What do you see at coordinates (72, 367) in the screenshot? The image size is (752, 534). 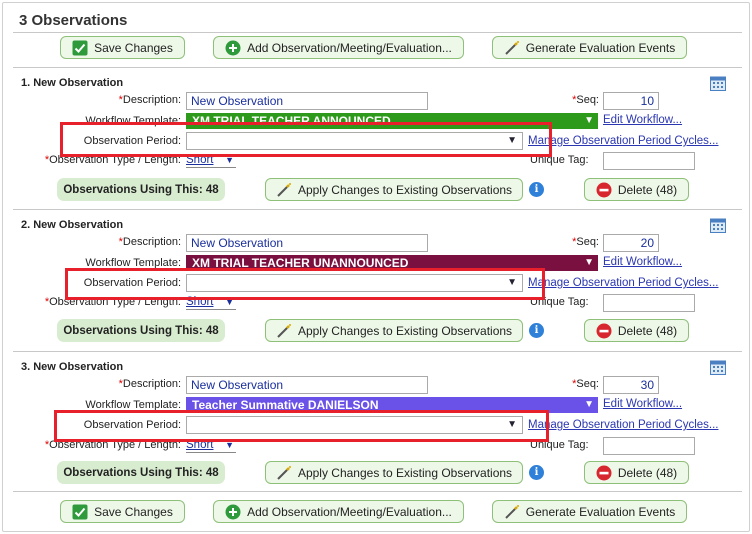 I see `observation-3-title: 3. New Observation` at bounding box center [72, 367].